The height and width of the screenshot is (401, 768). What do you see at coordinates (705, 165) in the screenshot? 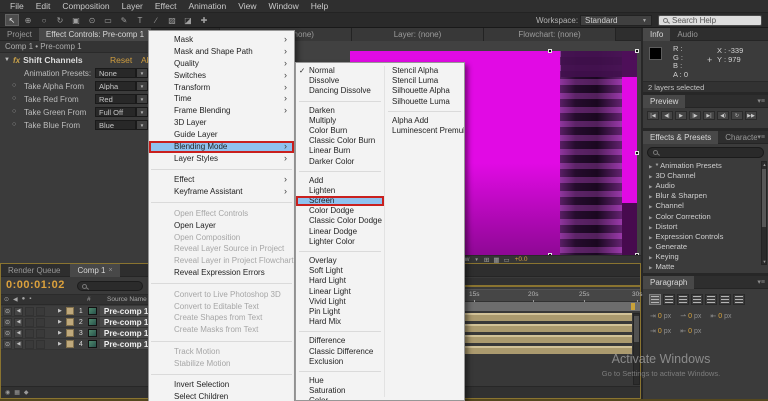
I see `effects-category-row: * Animation Presets` at bounding box center [705, 165].